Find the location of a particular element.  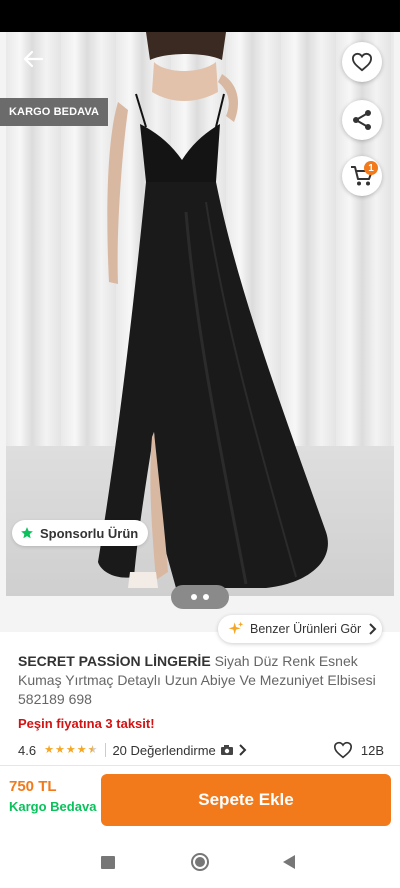

arrow-left-icon is located at coordinates (33, 59).